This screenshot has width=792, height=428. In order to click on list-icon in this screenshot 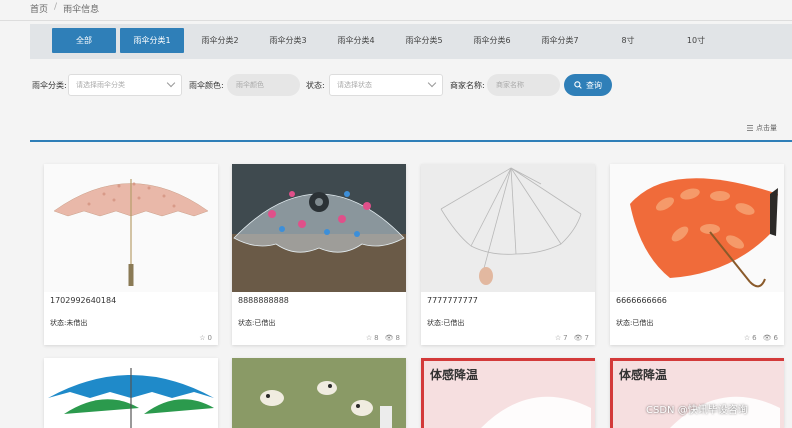, I will do `click(750, 128)`.